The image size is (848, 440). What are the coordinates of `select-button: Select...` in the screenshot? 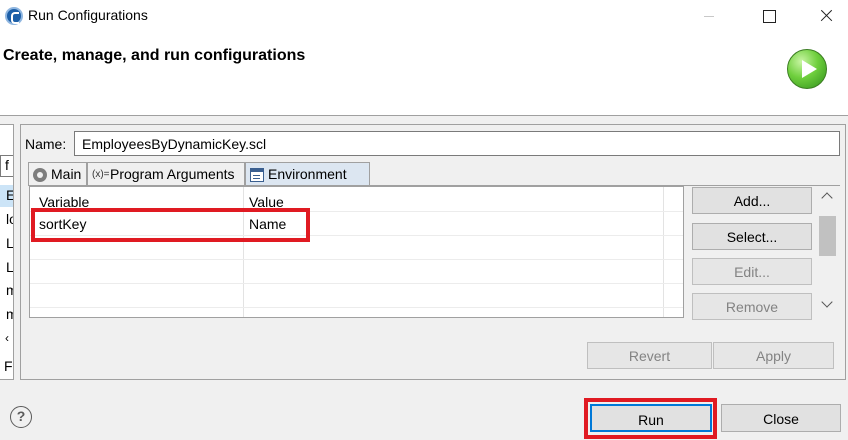 It's located at (752, 236).